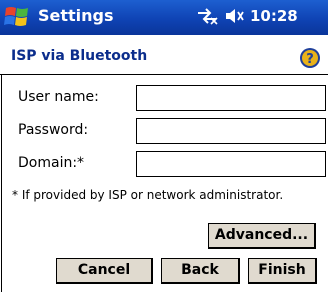 The height and width of the screenshot is (292, 328). Describe the element at coordinates (51, 163) in the screenshot. I see `domain-label: Domain:*` at that location.